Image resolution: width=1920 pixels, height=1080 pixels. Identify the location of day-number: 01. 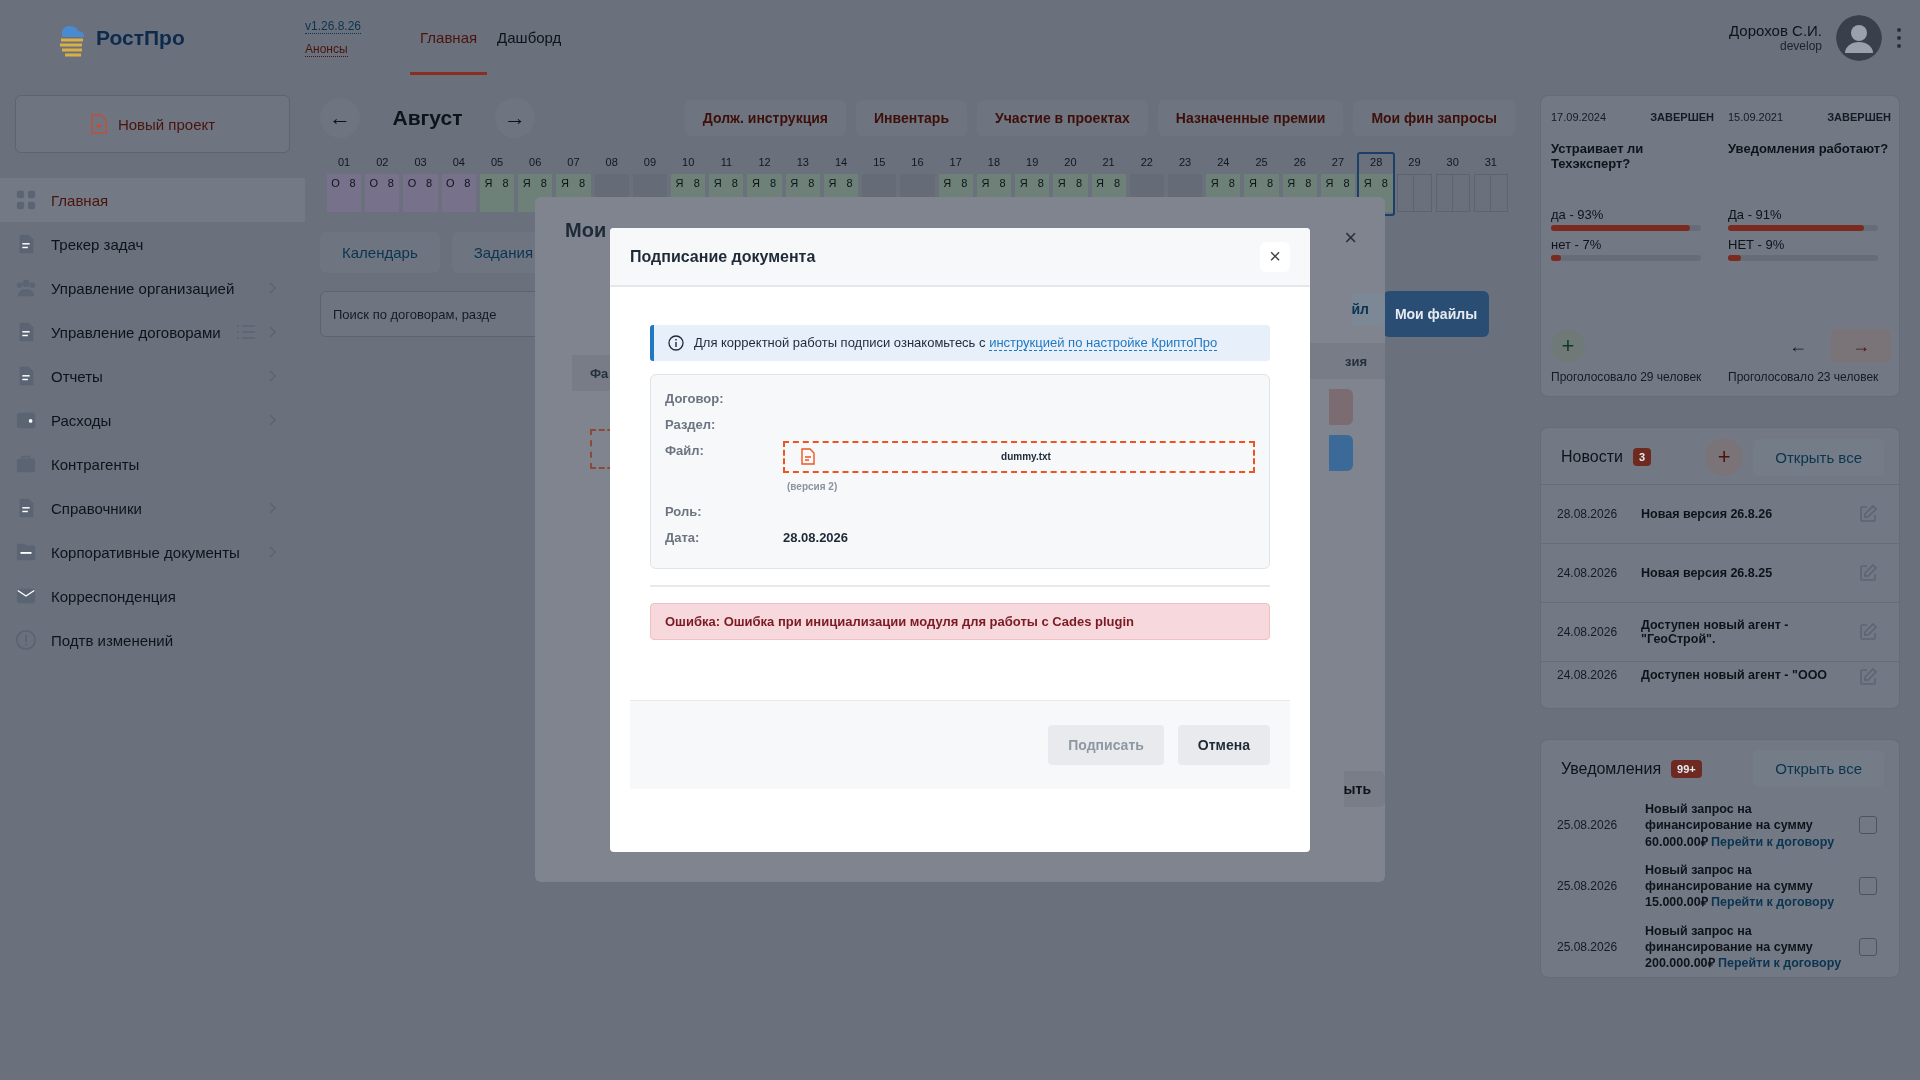
(344, 163).